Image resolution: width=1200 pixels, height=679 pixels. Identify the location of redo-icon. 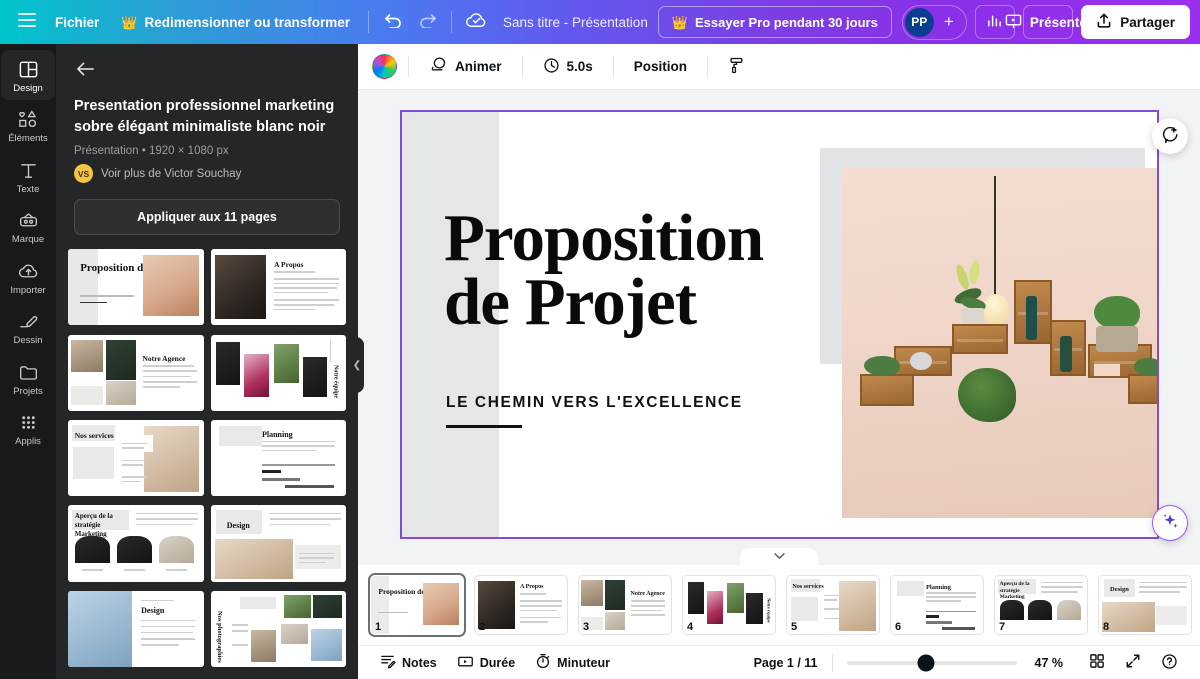
(427, 22).